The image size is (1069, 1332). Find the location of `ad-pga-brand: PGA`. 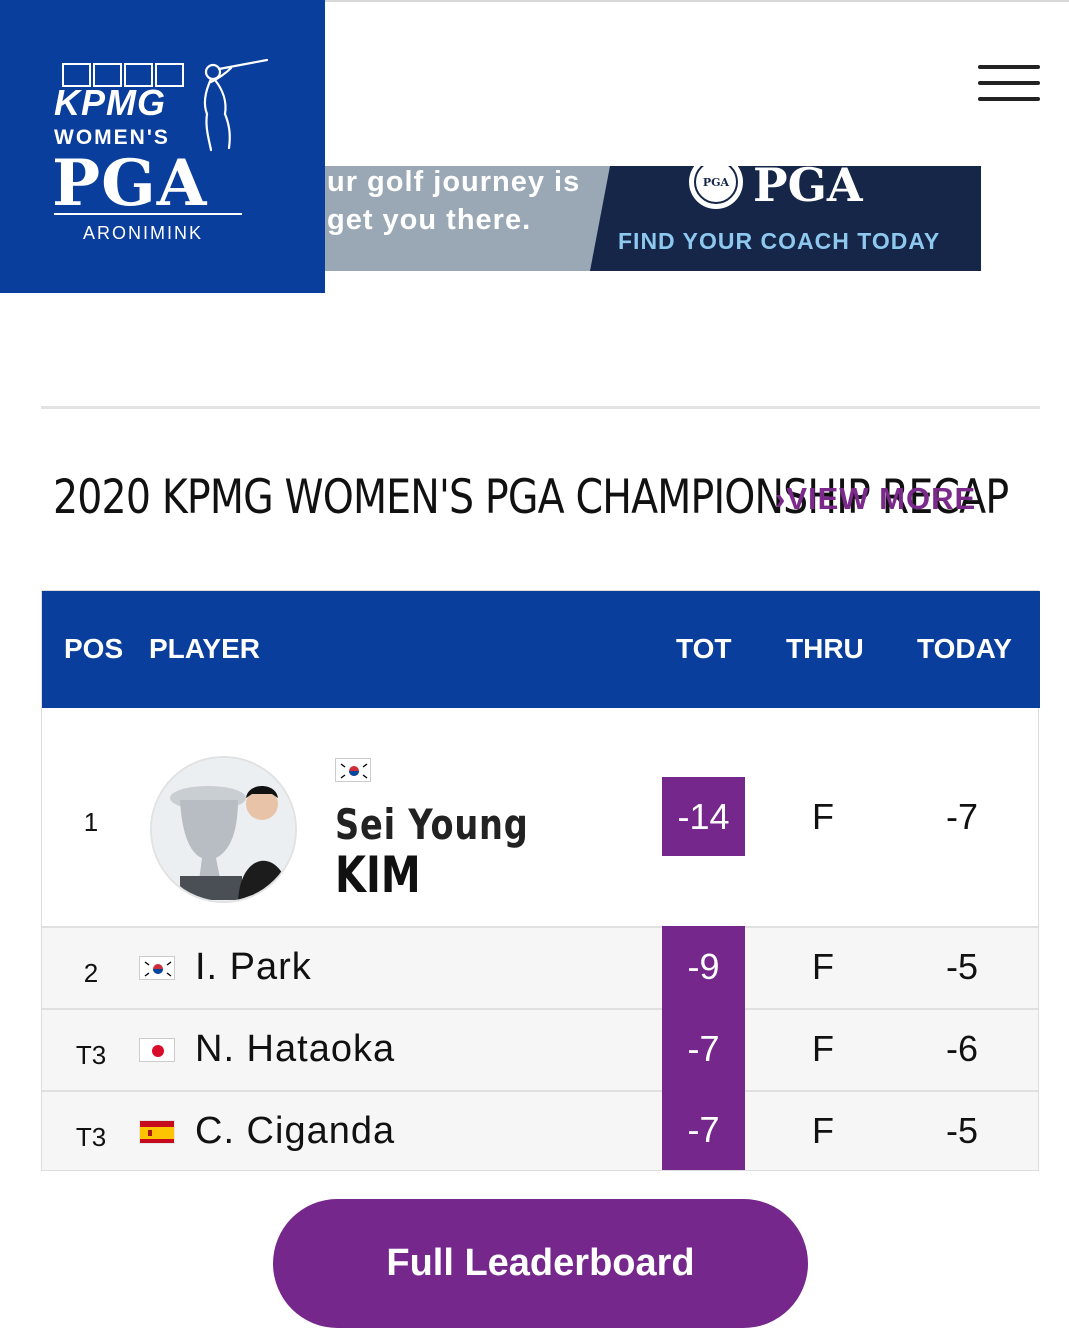

ad-pga-brand: PGA is located at coordinates (808, 189).